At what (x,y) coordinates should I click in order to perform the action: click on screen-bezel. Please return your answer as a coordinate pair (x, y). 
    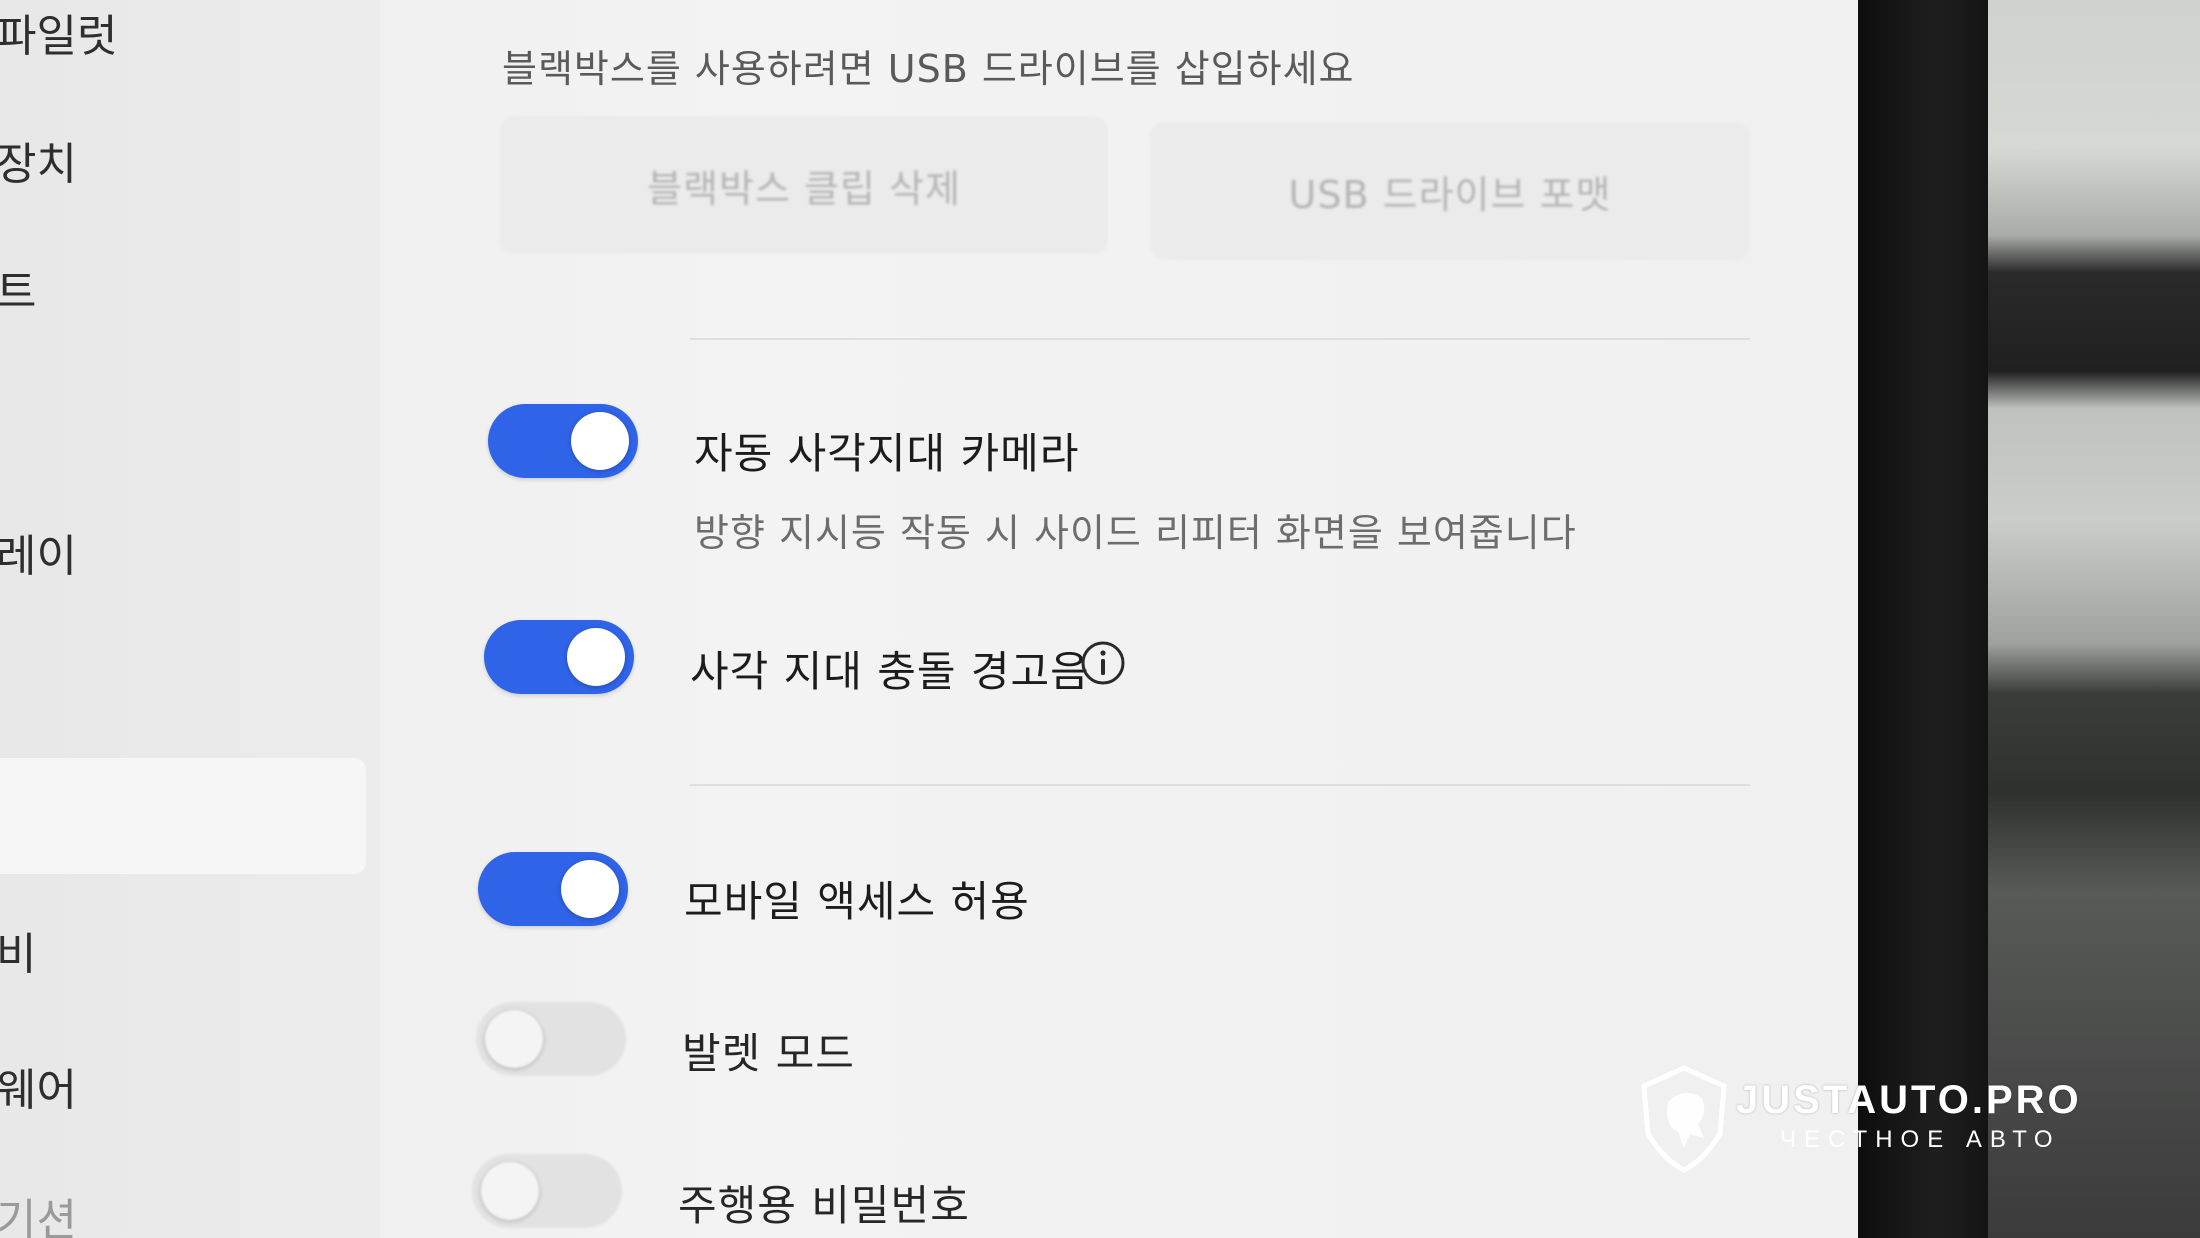
    Looking at the image, I should click on (1923, 619).